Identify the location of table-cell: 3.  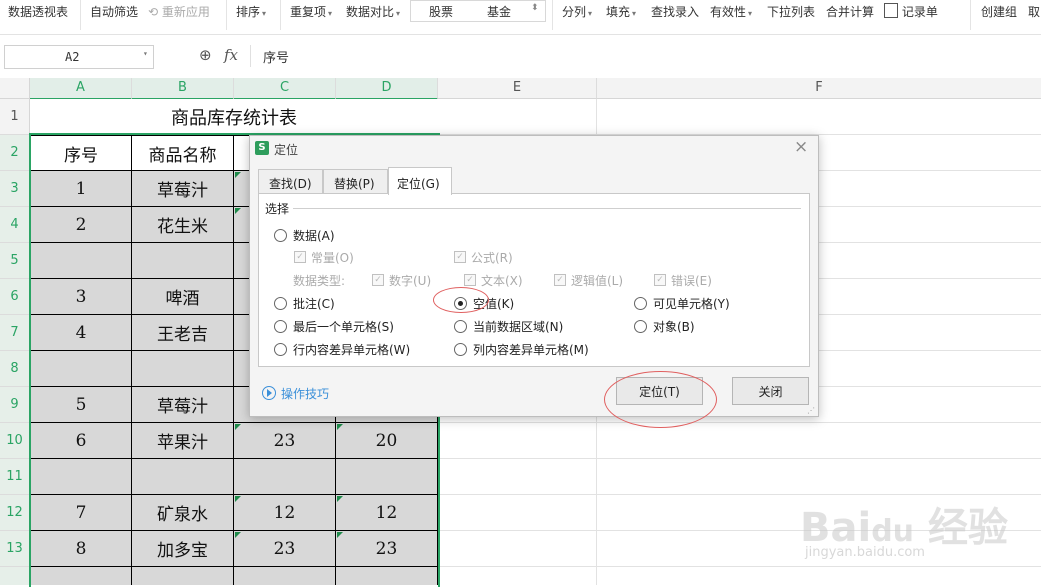
(81, 297).